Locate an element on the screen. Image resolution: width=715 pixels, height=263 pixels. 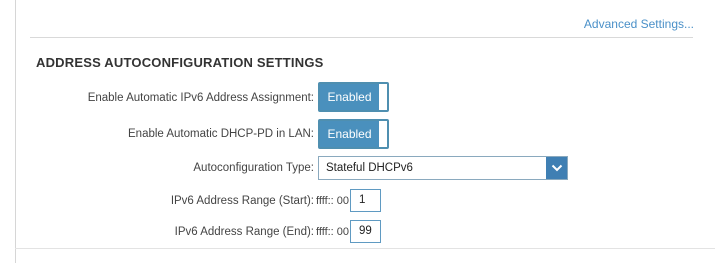
dhcp-pd-toggle: Enabled is located at coordinates (353, 134).